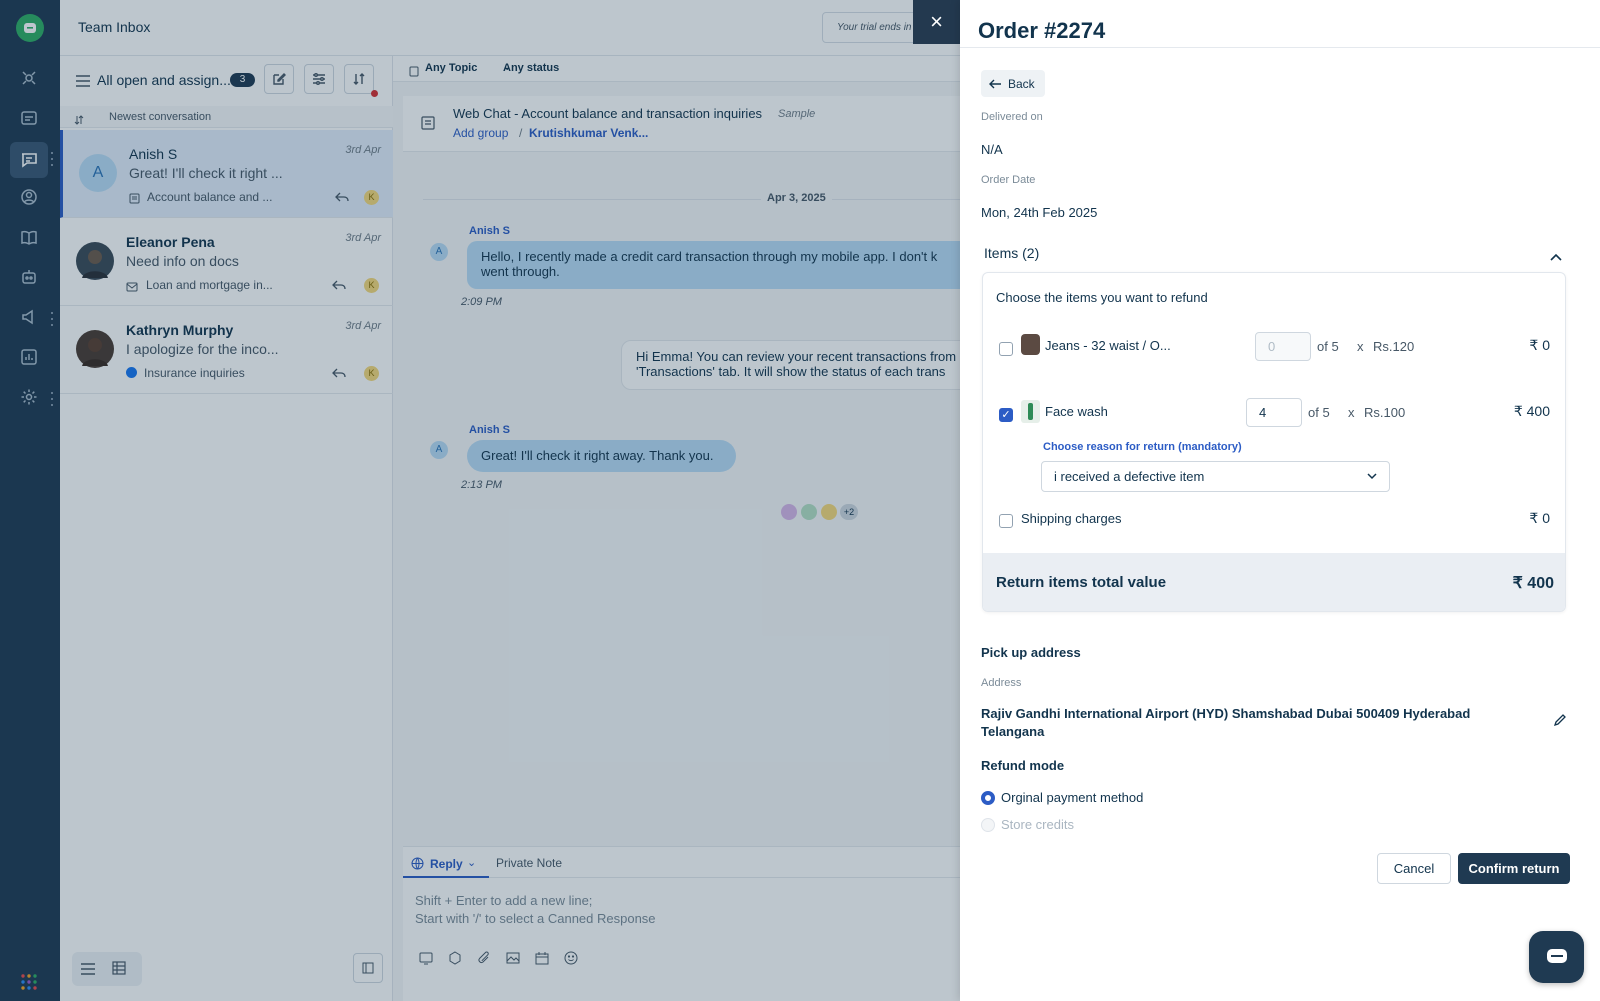 The width and height of the screenshot is (1600, 1001). Describe the element at coordinates (992, 149) in the screenshot. I see `delivered-value: N/A` at that location.